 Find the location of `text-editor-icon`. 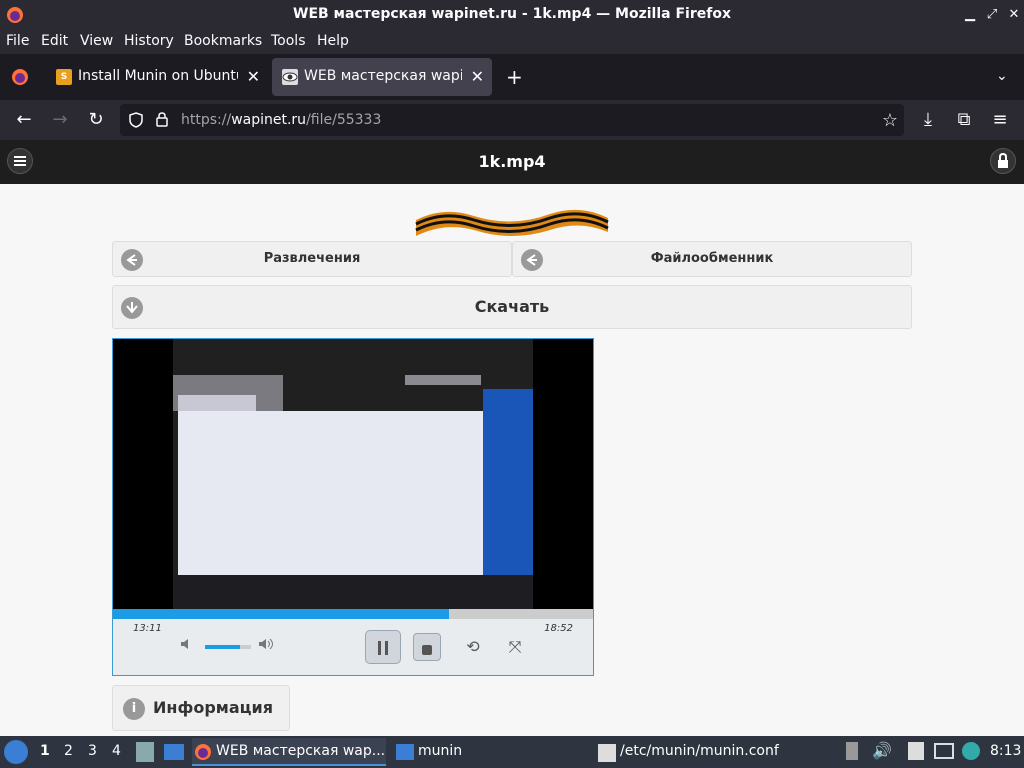

text-editor-icon is located at coordinates (607, 753).